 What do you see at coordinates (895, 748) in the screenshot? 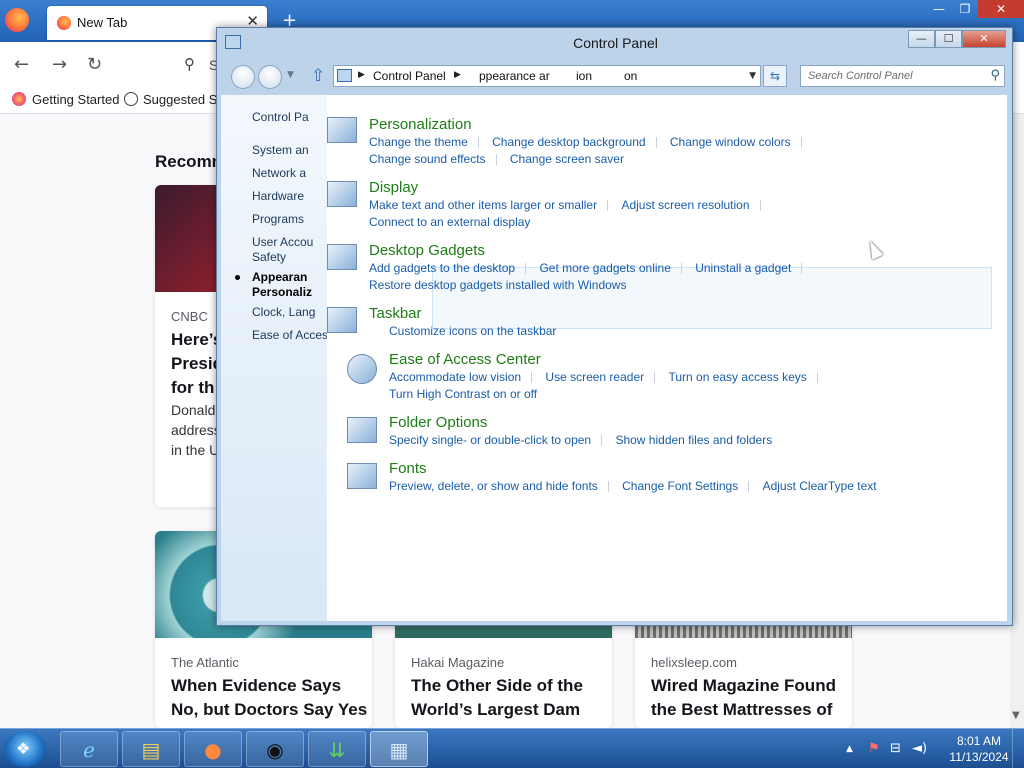
I see `network-icon: ⊟` at bounding box center [895, 748].